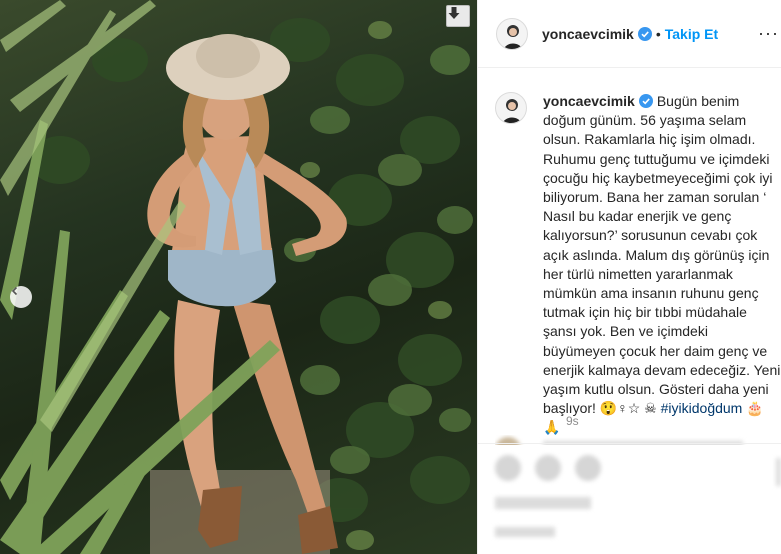  Describe the element at coordinates (588, 468) in the screenshot. I see `share-icon` at that location.